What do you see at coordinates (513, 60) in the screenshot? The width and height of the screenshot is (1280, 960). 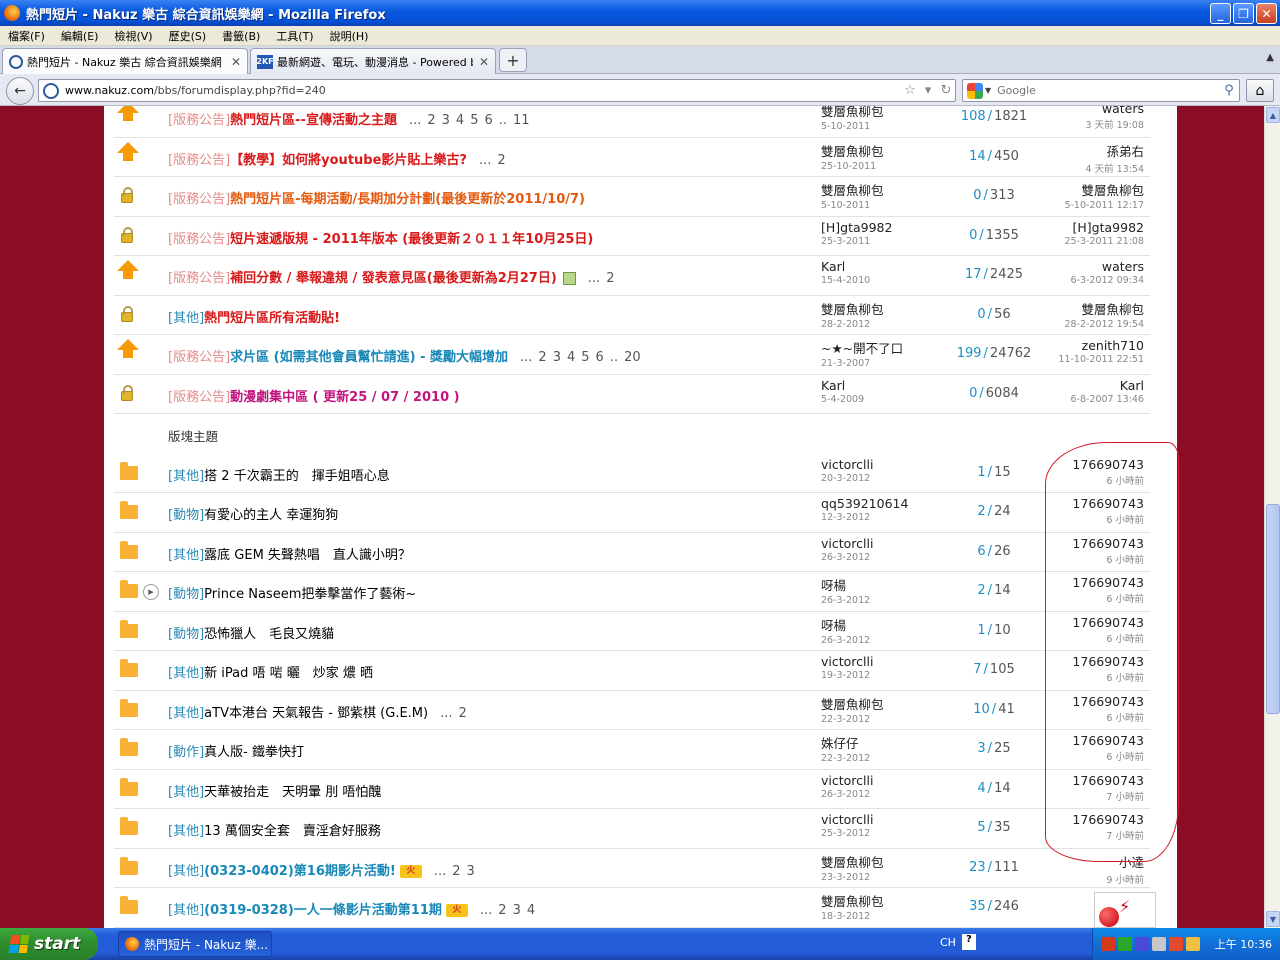 I see `new-tab-button: +` at bounding box center [513, 60].